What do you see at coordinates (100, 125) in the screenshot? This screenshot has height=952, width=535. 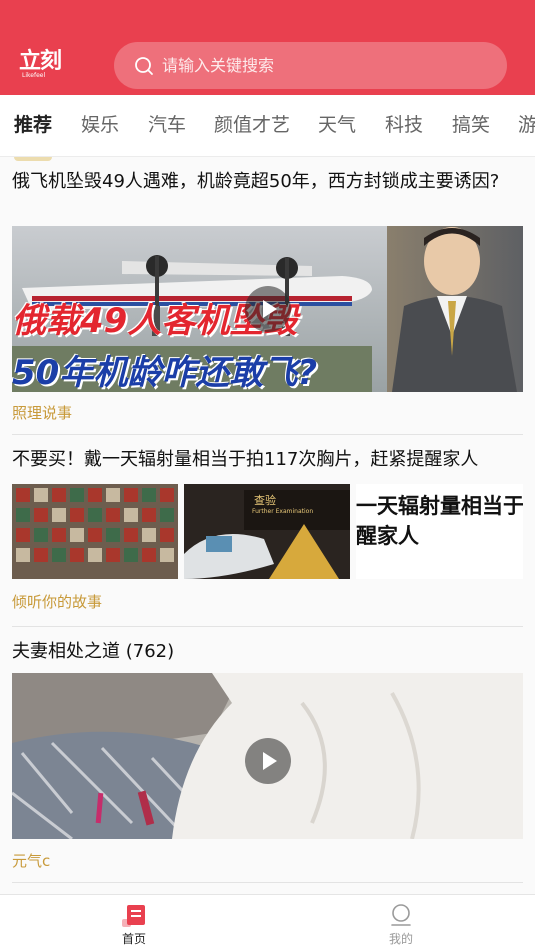 I see `tab-entertainment: 娱乐` at bounding box center [100, 125].